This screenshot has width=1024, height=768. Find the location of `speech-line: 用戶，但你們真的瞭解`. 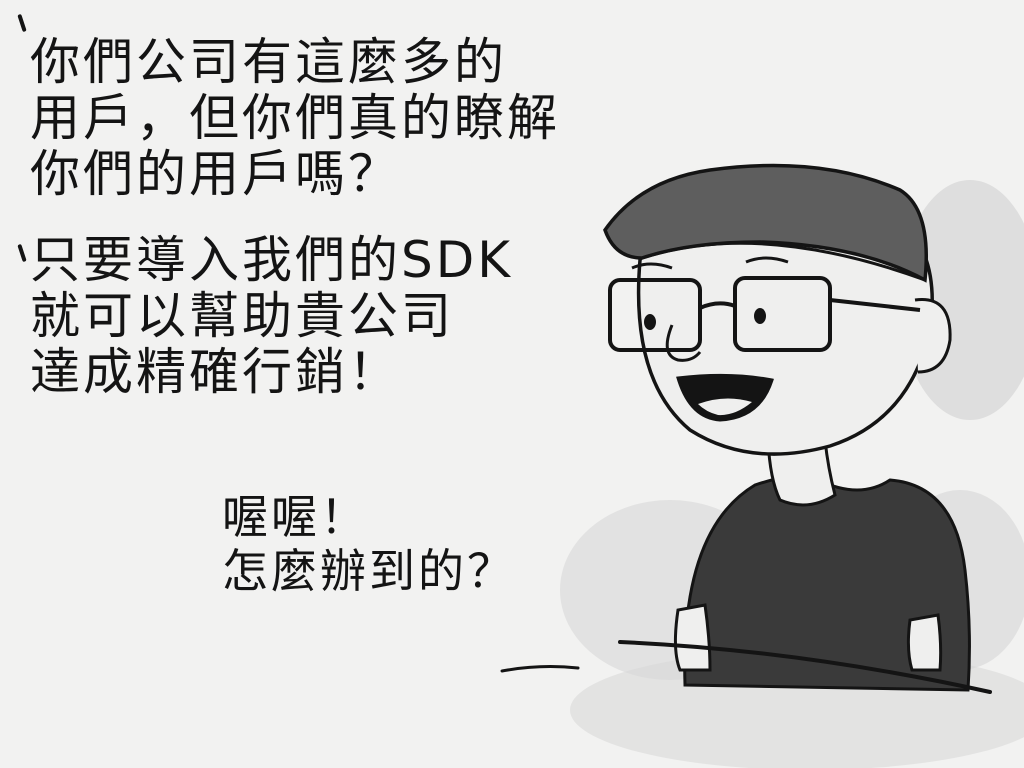

speech-line: 用戶，但你們真的瞭解 is located at coordinates (295, 118).